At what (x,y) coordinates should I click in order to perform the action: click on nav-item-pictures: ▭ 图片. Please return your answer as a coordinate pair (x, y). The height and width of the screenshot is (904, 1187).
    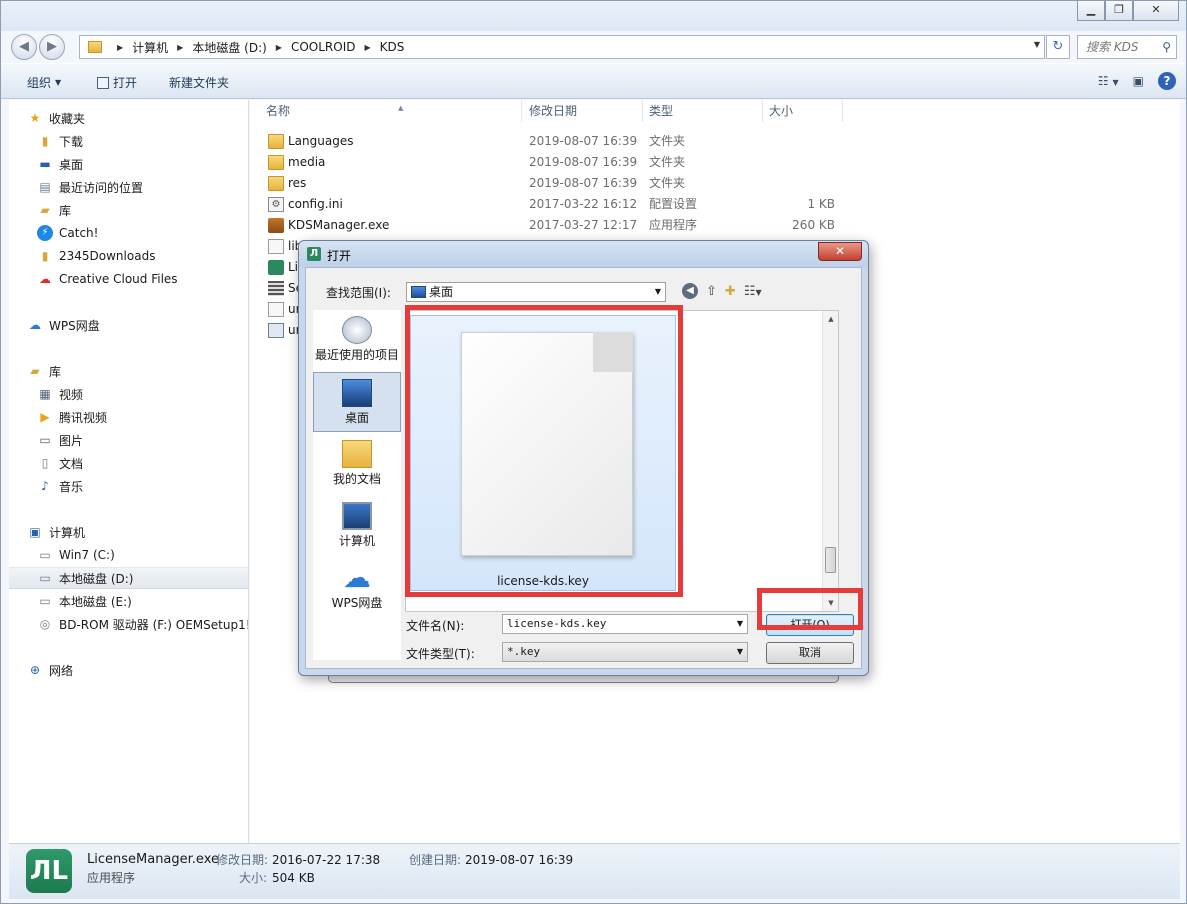
    Looking at the image, I should click on (142, 440).